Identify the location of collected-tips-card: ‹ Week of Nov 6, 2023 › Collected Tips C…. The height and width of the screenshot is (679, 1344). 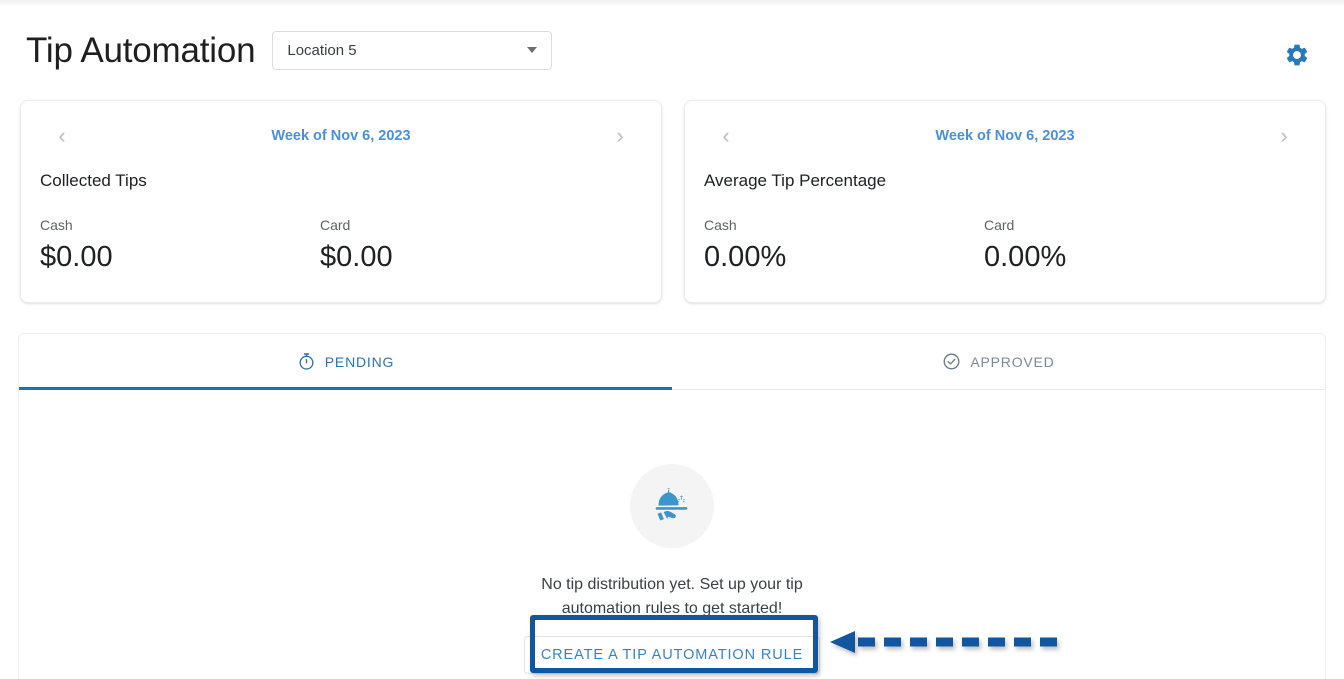
(341, 201).